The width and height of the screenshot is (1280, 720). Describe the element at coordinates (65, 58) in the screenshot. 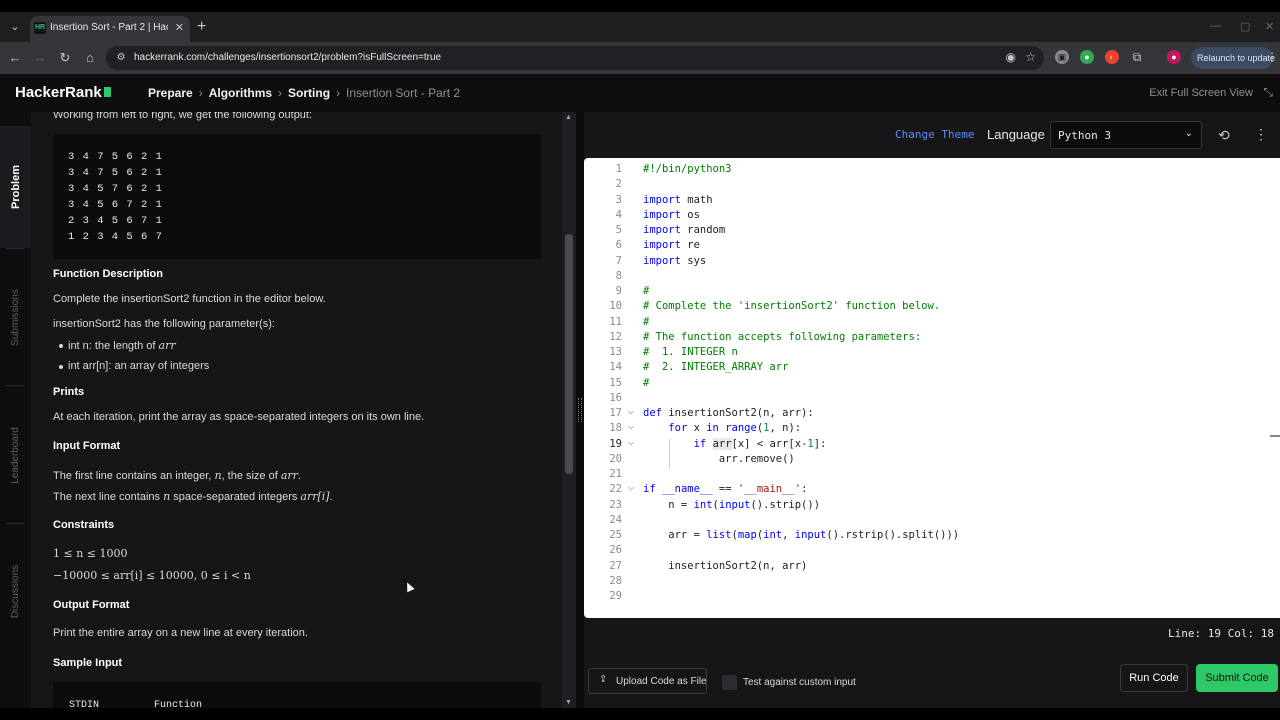

I see `reload-icon: ↻` at that location.